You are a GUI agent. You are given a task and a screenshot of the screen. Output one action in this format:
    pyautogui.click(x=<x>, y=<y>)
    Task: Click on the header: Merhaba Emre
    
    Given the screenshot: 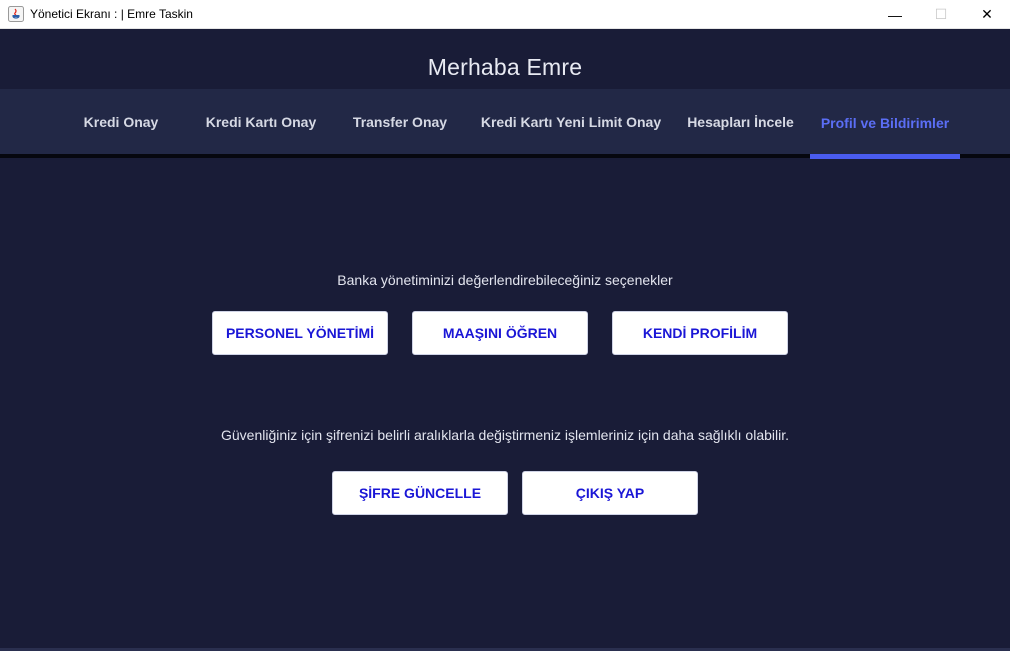 What is the action you would take?
    pyautogui.click(x=505, y=59)
    